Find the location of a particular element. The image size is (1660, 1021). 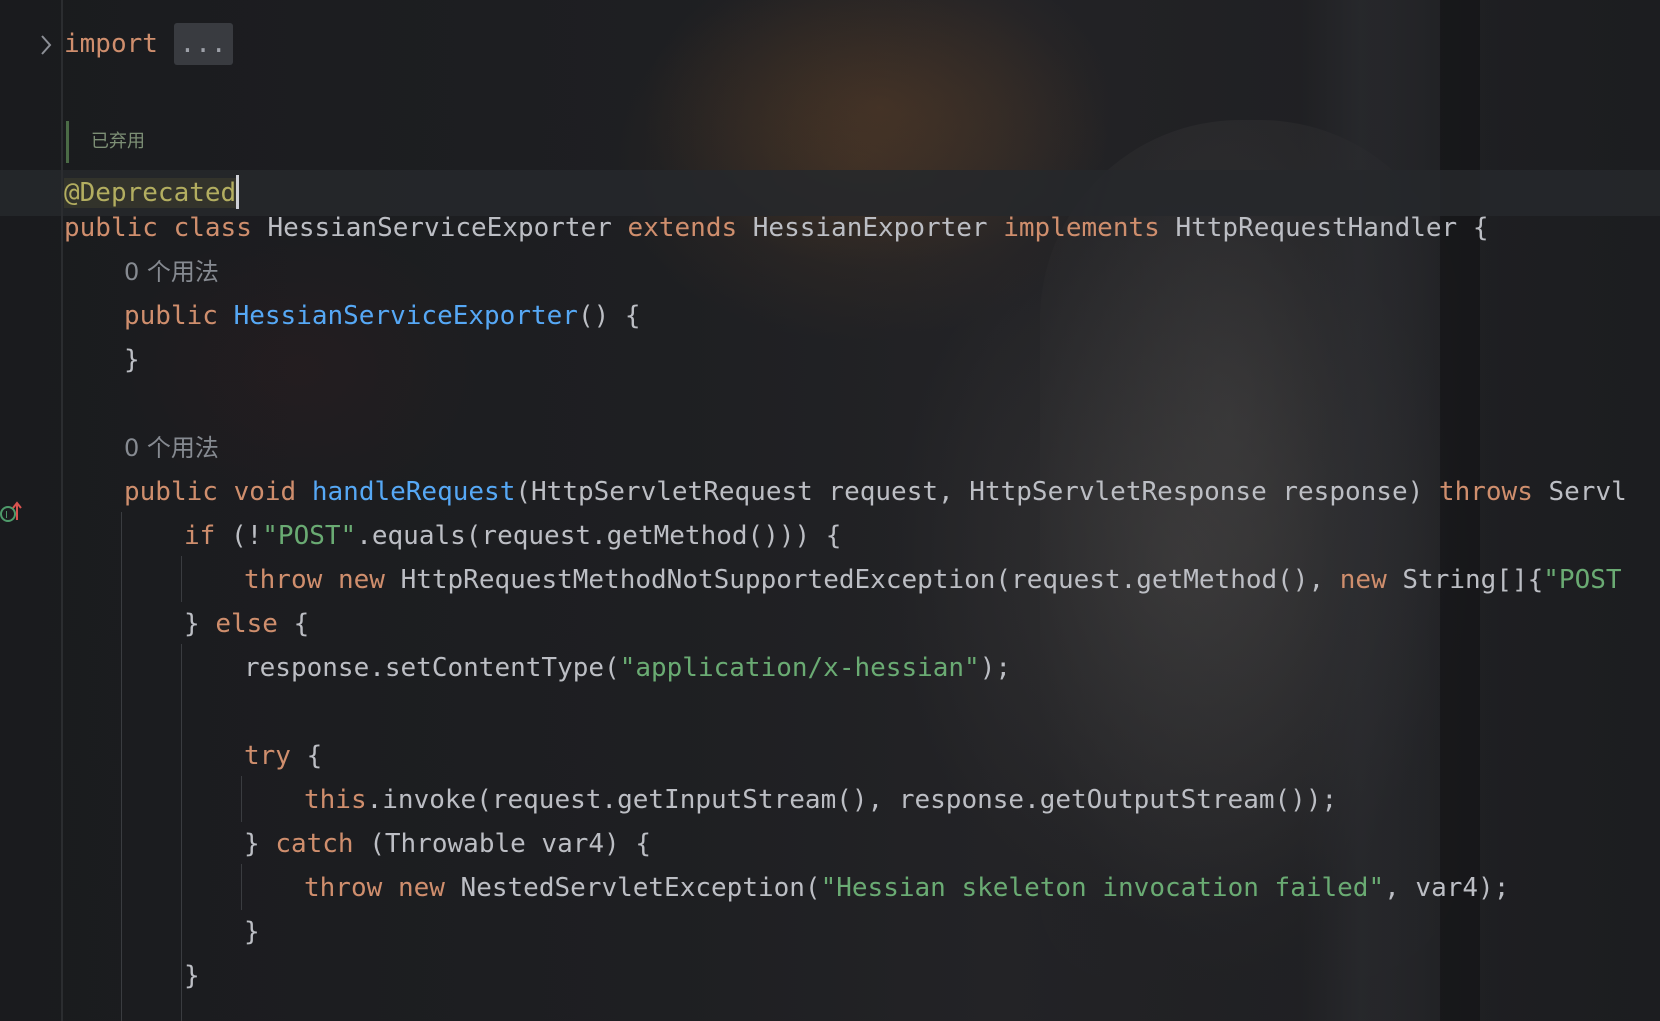

string-literal: "POST" is located at coordinates (309, 536).